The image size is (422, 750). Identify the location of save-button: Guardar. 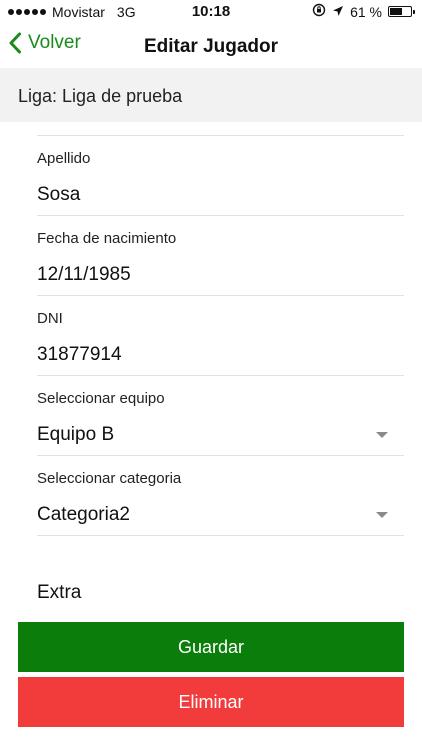
(211, 647).